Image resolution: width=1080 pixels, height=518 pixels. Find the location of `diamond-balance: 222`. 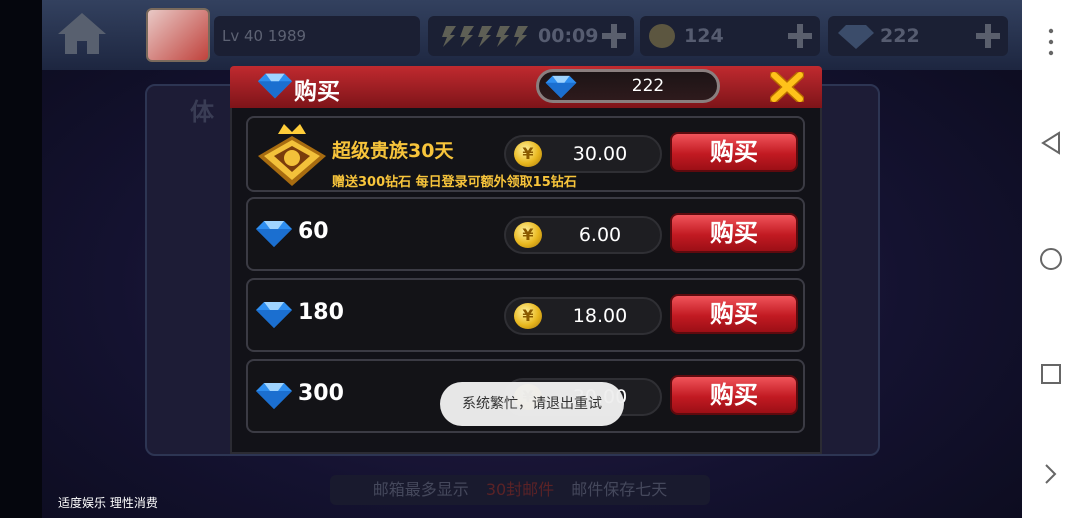

diamond-balance: 222 is located at coordinates (628, 86).